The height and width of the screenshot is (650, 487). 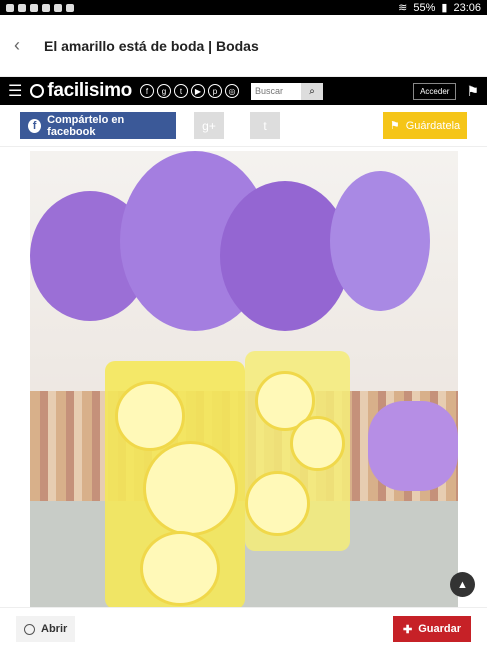 I want to click on status-bar: ≋ 55% ▮ 23:06, so click(x=243, y=7).